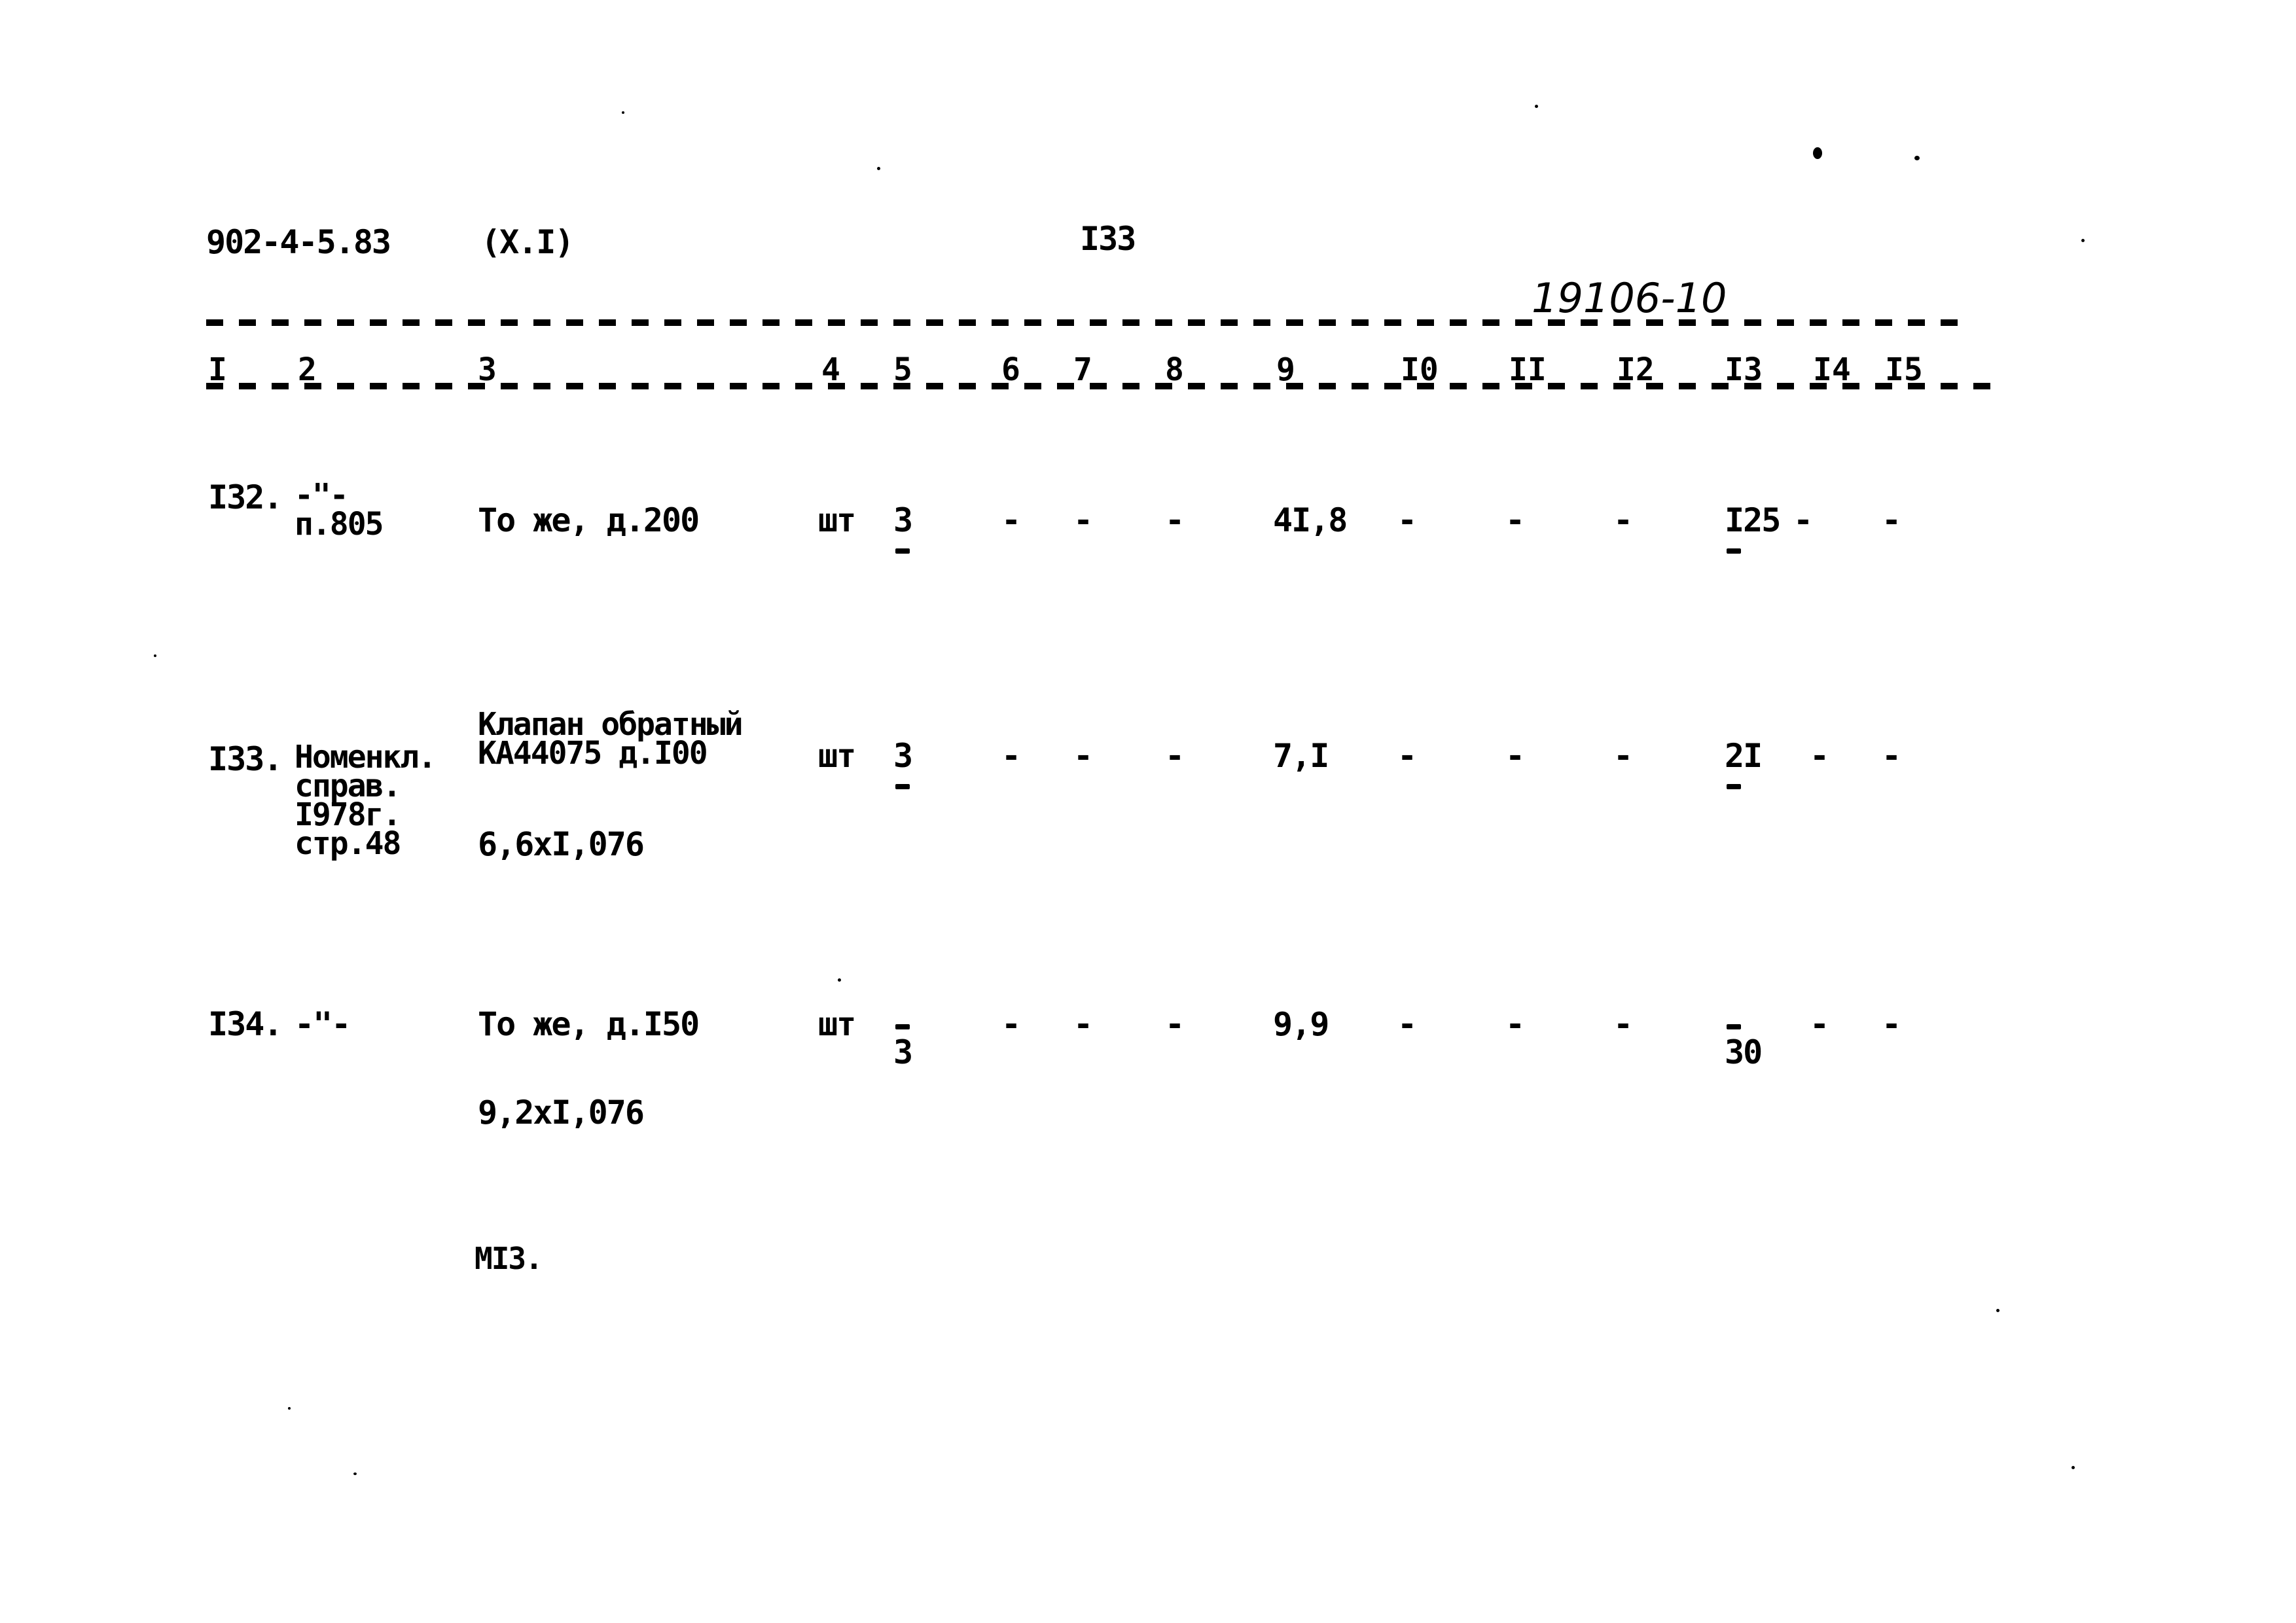  Describe the element at coordinates (298, 242) in the screenshot. I see `document-code: 902-4-5.83` at that location.